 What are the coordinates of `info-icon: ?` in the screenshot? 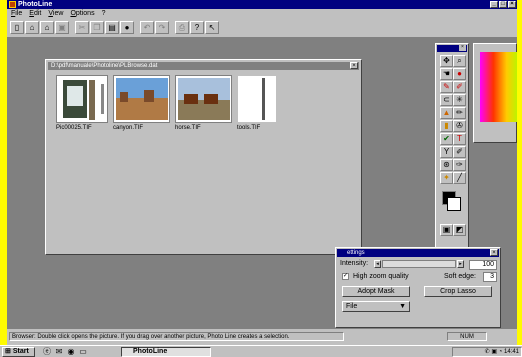 It's located at (197, 27).